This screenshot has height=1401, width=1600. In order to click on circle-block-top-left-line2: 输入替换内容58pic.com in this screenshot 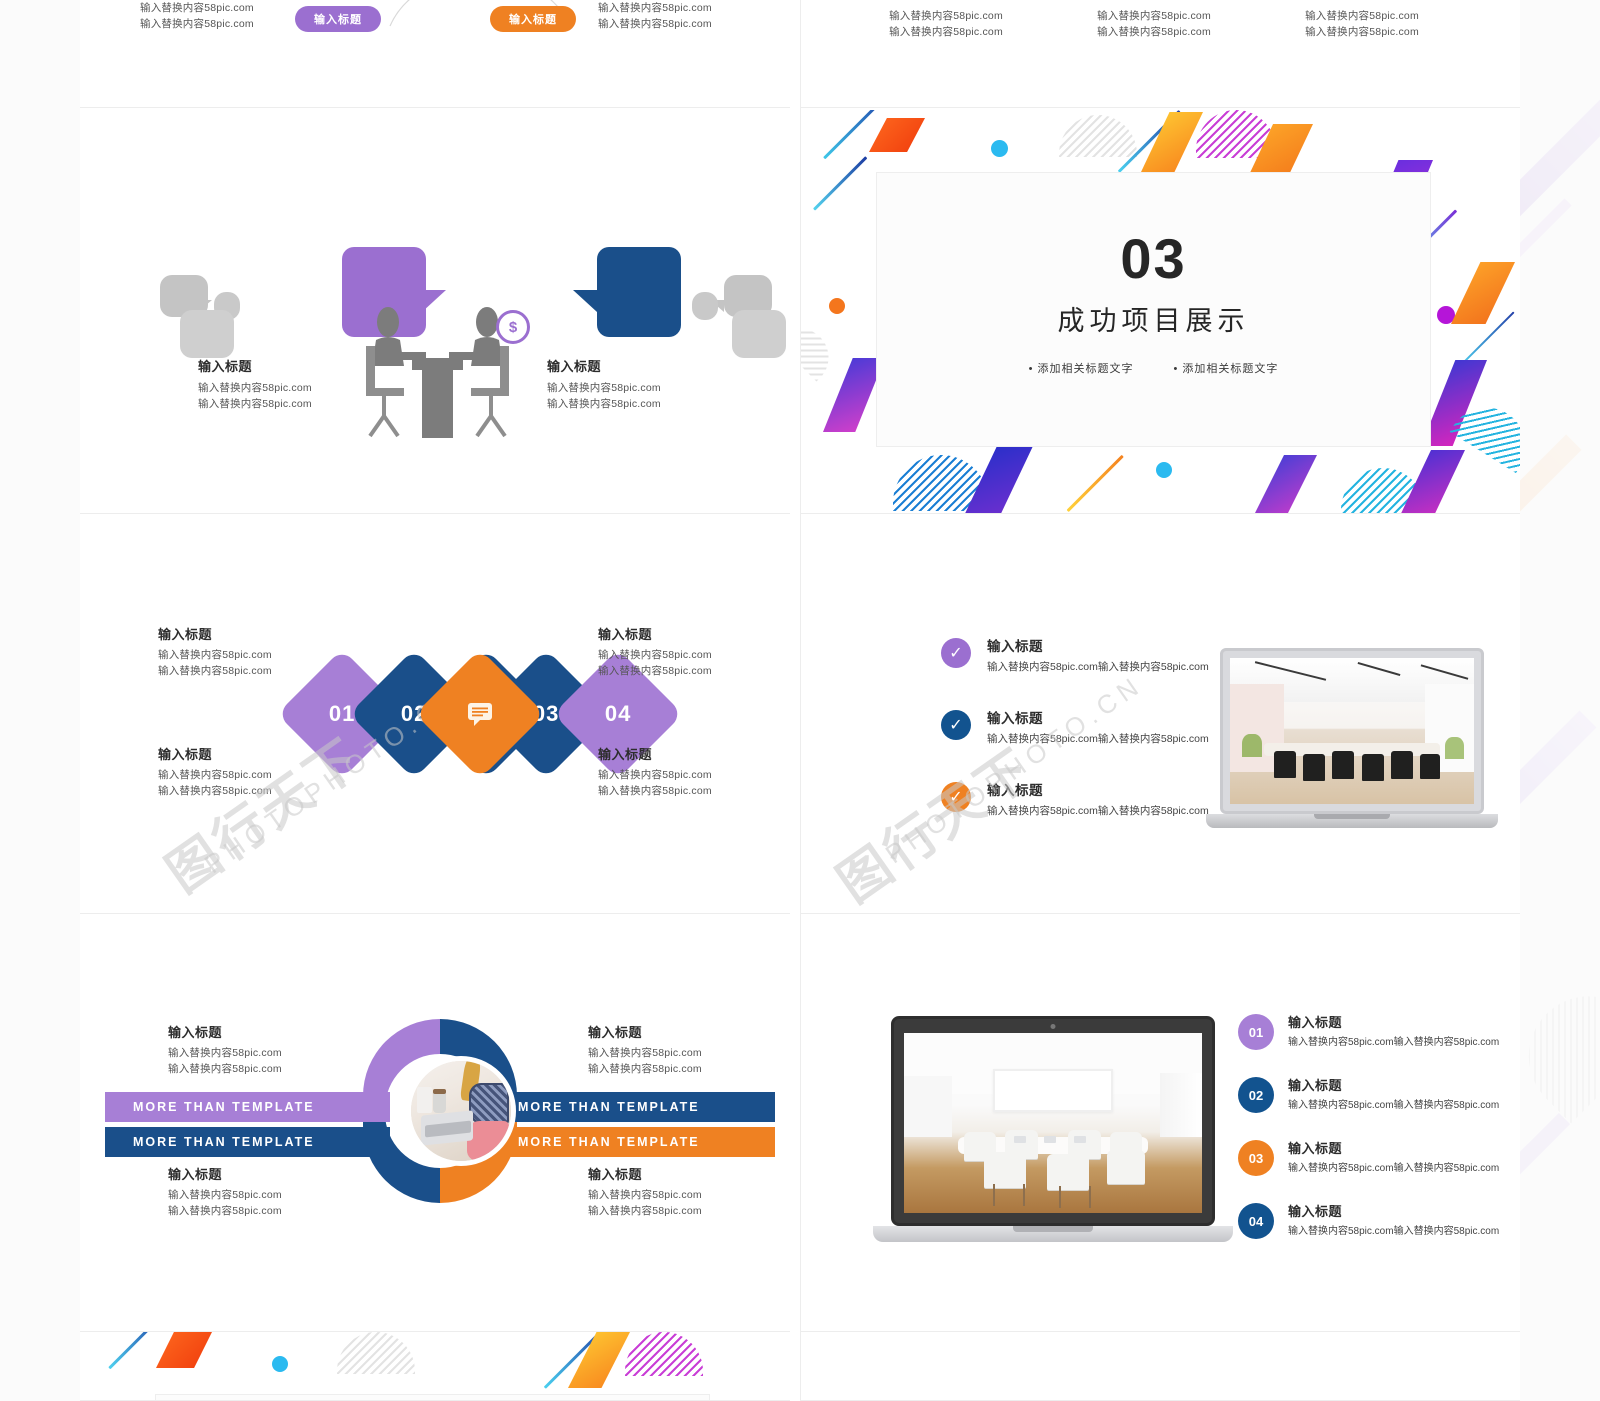, I will do `click(225, 1068)`.